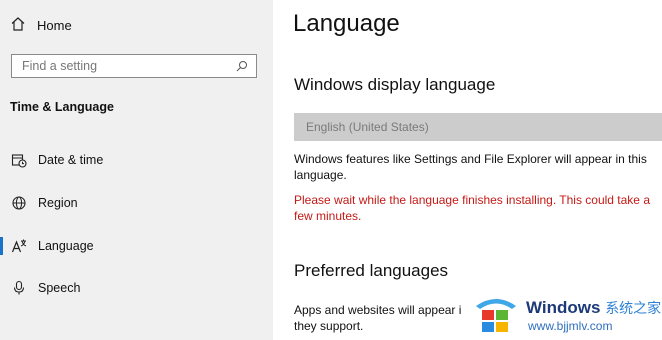 This screenshot has width=662, height=340. Describe the element at coordinates (371, 270) in the screenshot. I see `preferred-languages-heading: Preferred languages` at that location.